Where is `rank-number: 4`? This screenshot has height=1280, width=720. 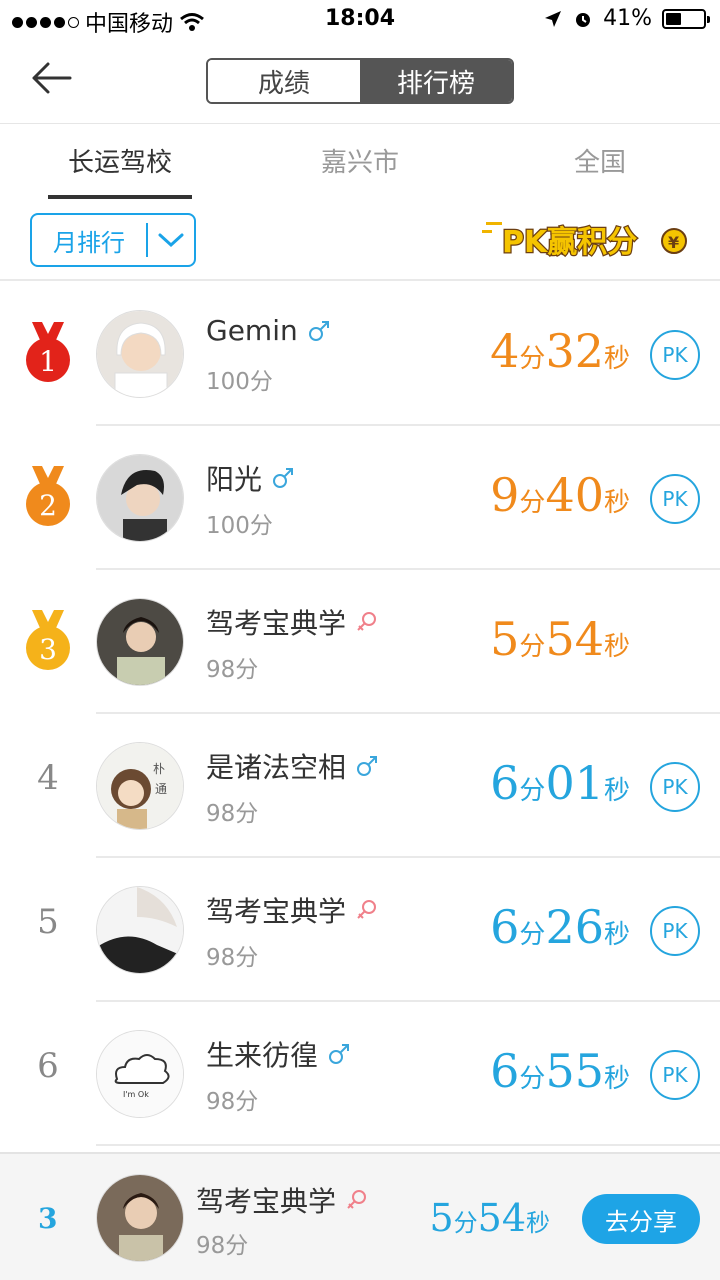 rank-number: 4 is located at coordinates (48, 778).